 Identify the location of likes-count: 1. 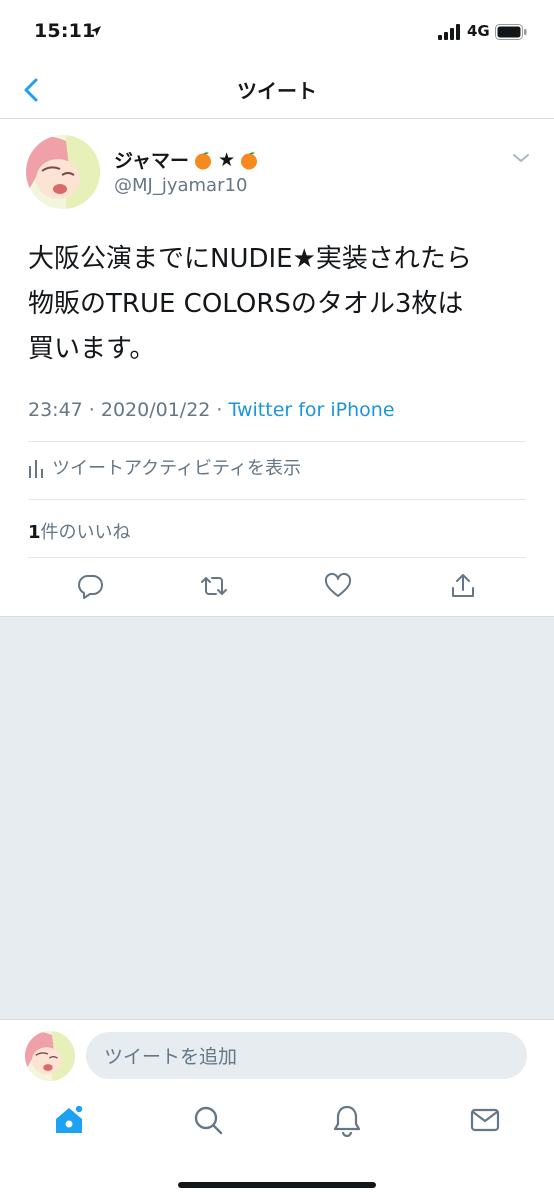
(34, 532).